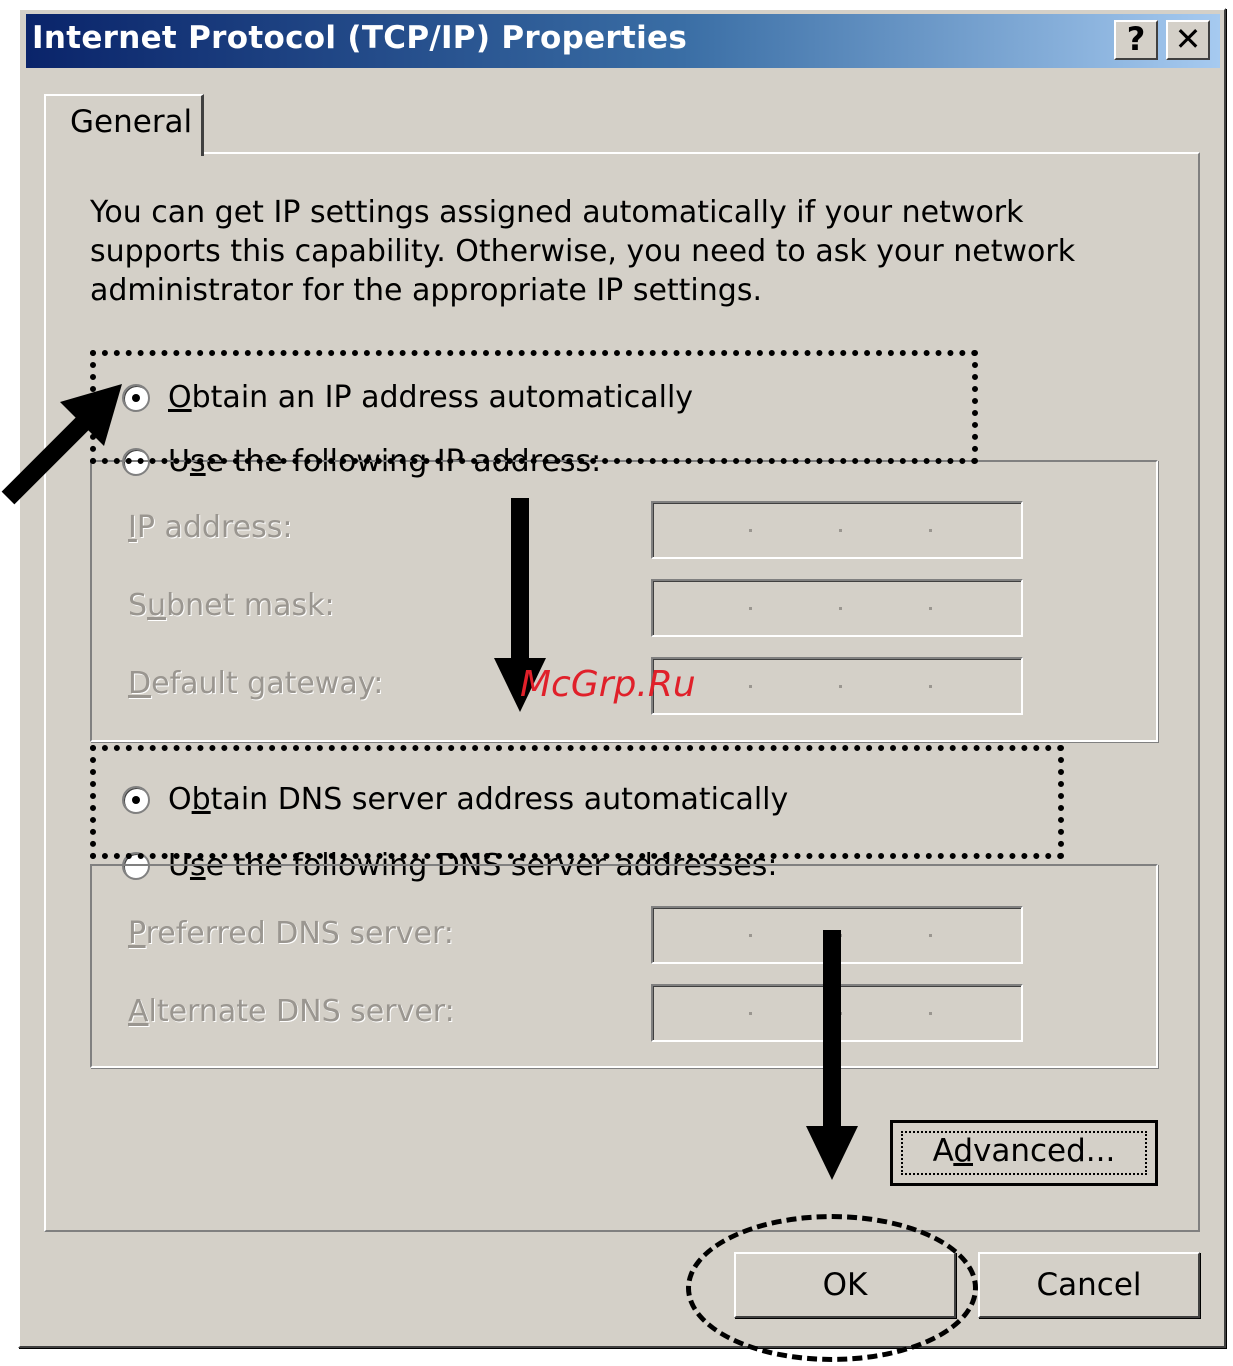 This screenshot has width=1233, height=1366. What do you see at coordinates (832, 1055) in the screenshot?
I see `arrow-down-ok-icon` at bounding box center [832, 1055].